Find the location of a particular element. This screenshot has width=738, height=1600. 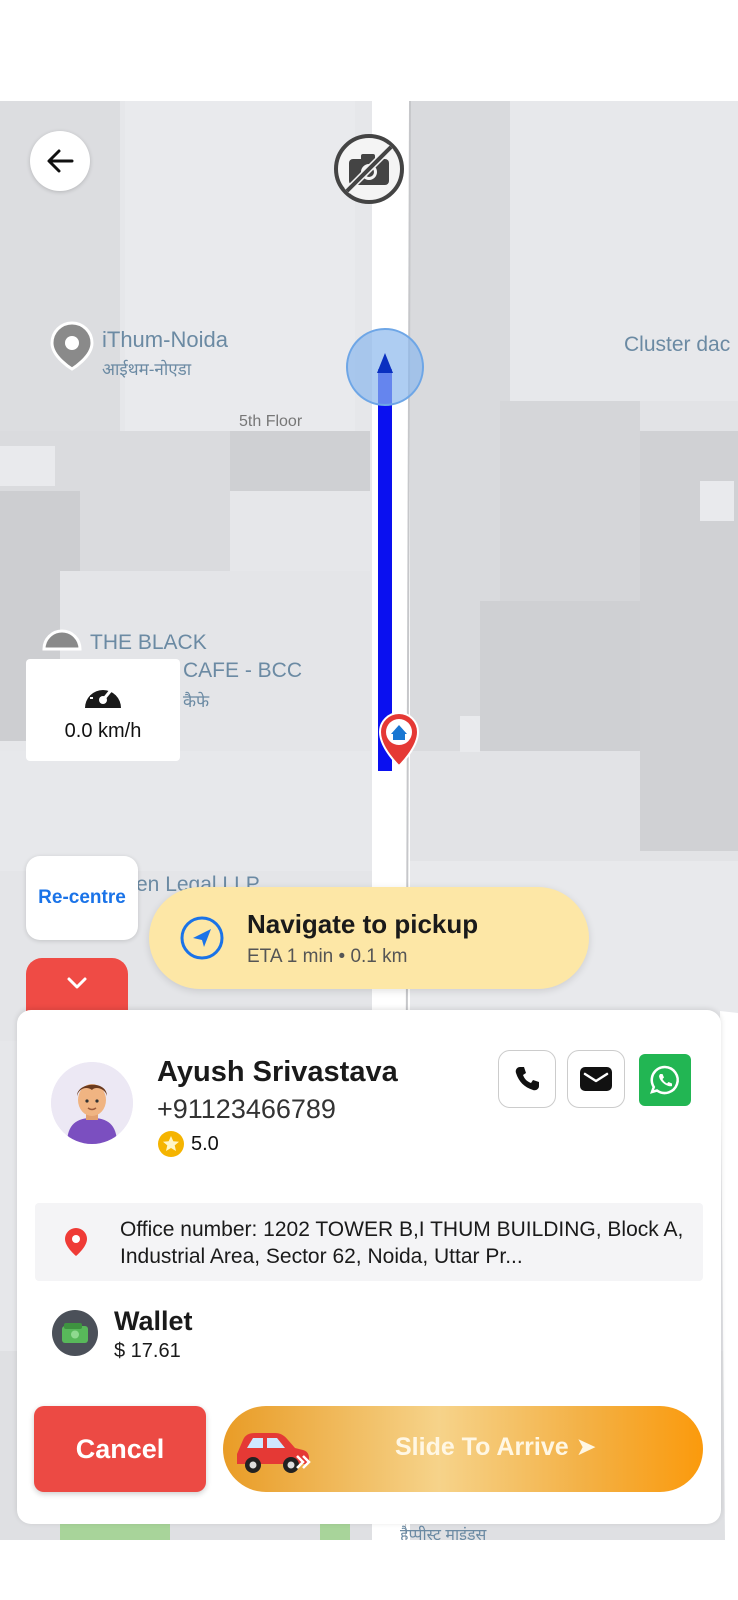

whatsapp-button is located at coordinates (665, 1080).